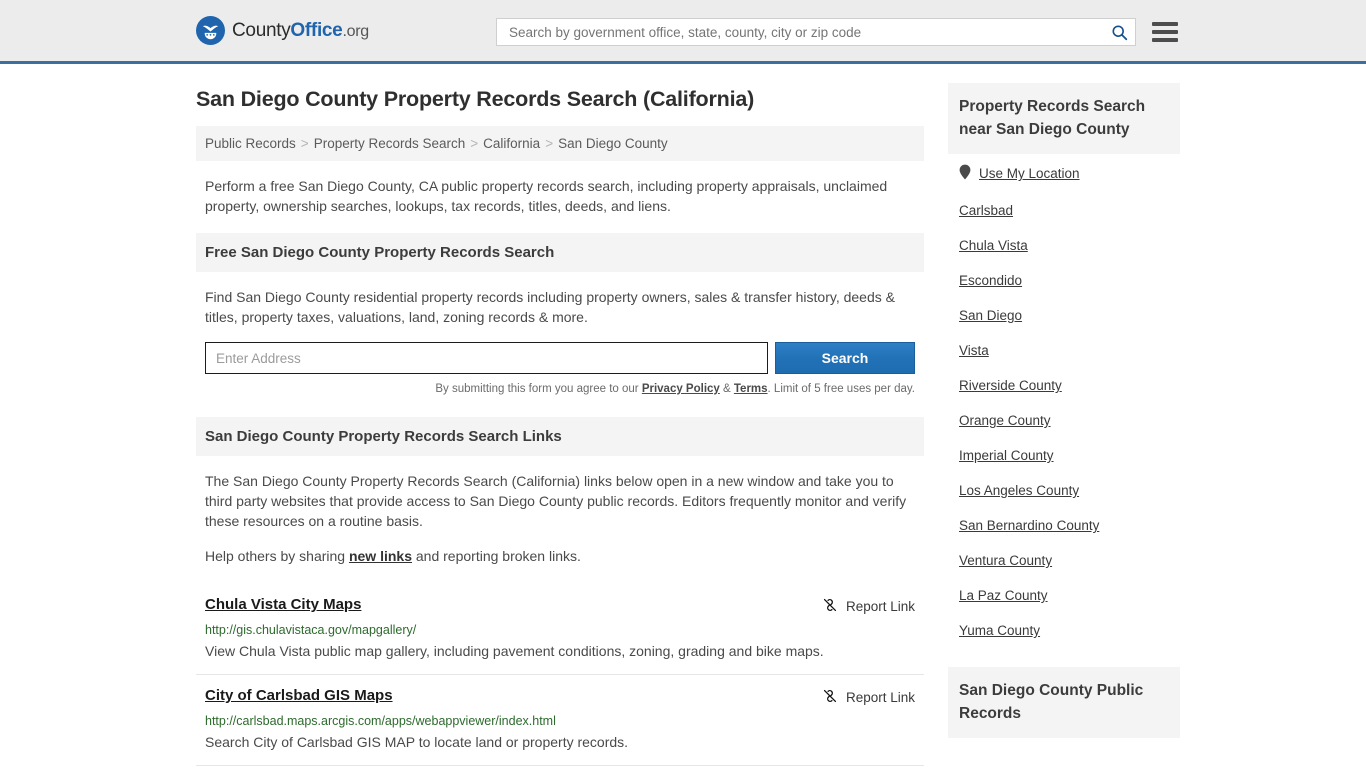 Image resolution: width=1366 pixels, height=768 pixels. I want to click on link-url: http://gis.chulavistaca.gov/mapgallery/, so click(311, 630).